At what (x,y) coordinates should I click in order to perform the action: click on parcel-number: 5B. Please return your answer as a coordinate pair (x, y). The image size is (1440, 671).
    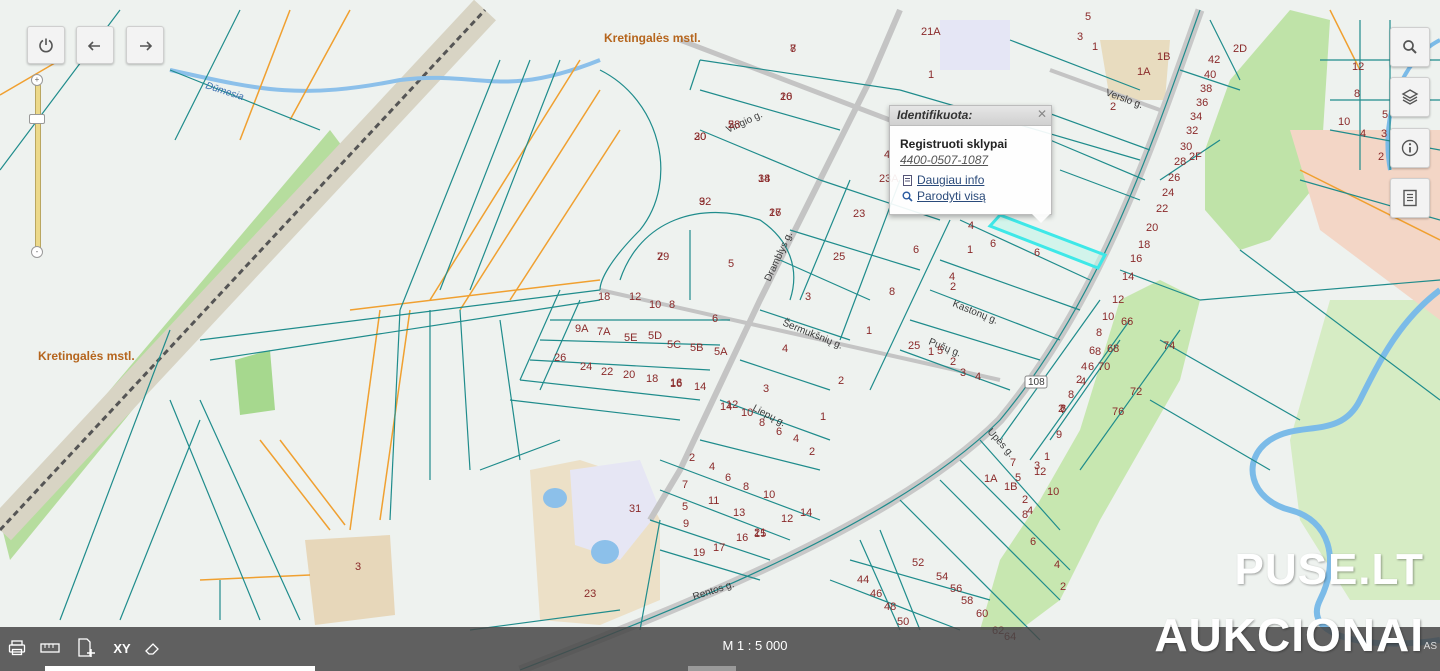
    Looking at the image, I should click on (696, 348).